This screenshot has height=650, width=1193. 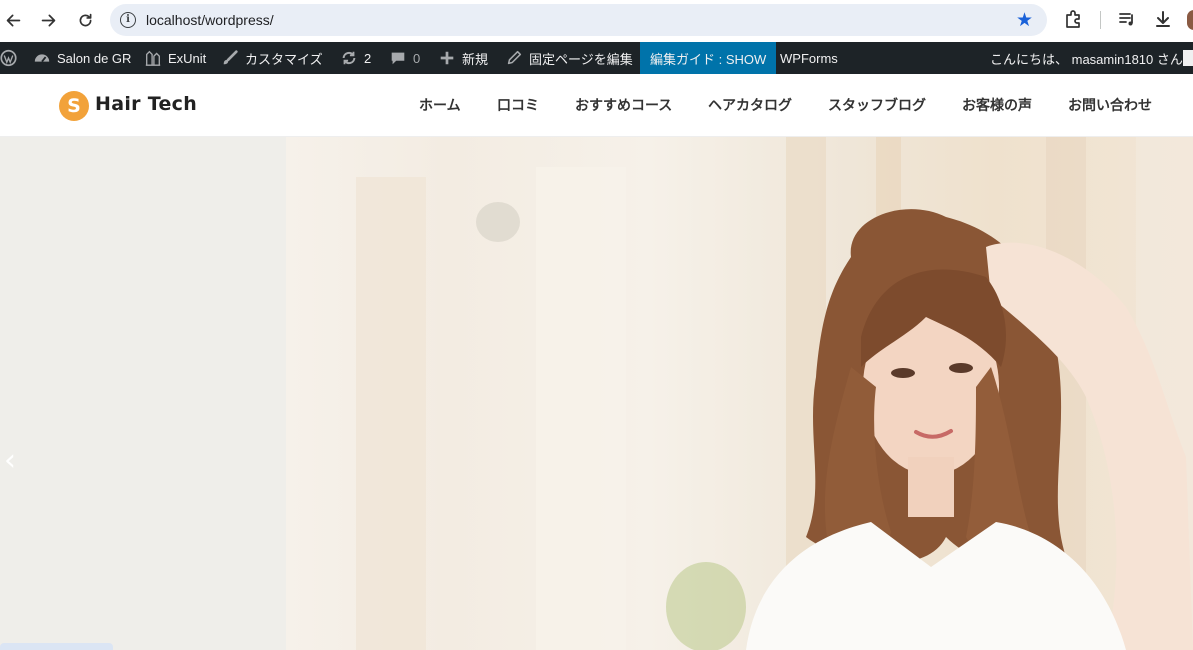 What do you see at coordinates (623, 105) in the screenshot?
I see `nav-item-recommended-courses: おすすめコース` at bounding box center [623, 105].